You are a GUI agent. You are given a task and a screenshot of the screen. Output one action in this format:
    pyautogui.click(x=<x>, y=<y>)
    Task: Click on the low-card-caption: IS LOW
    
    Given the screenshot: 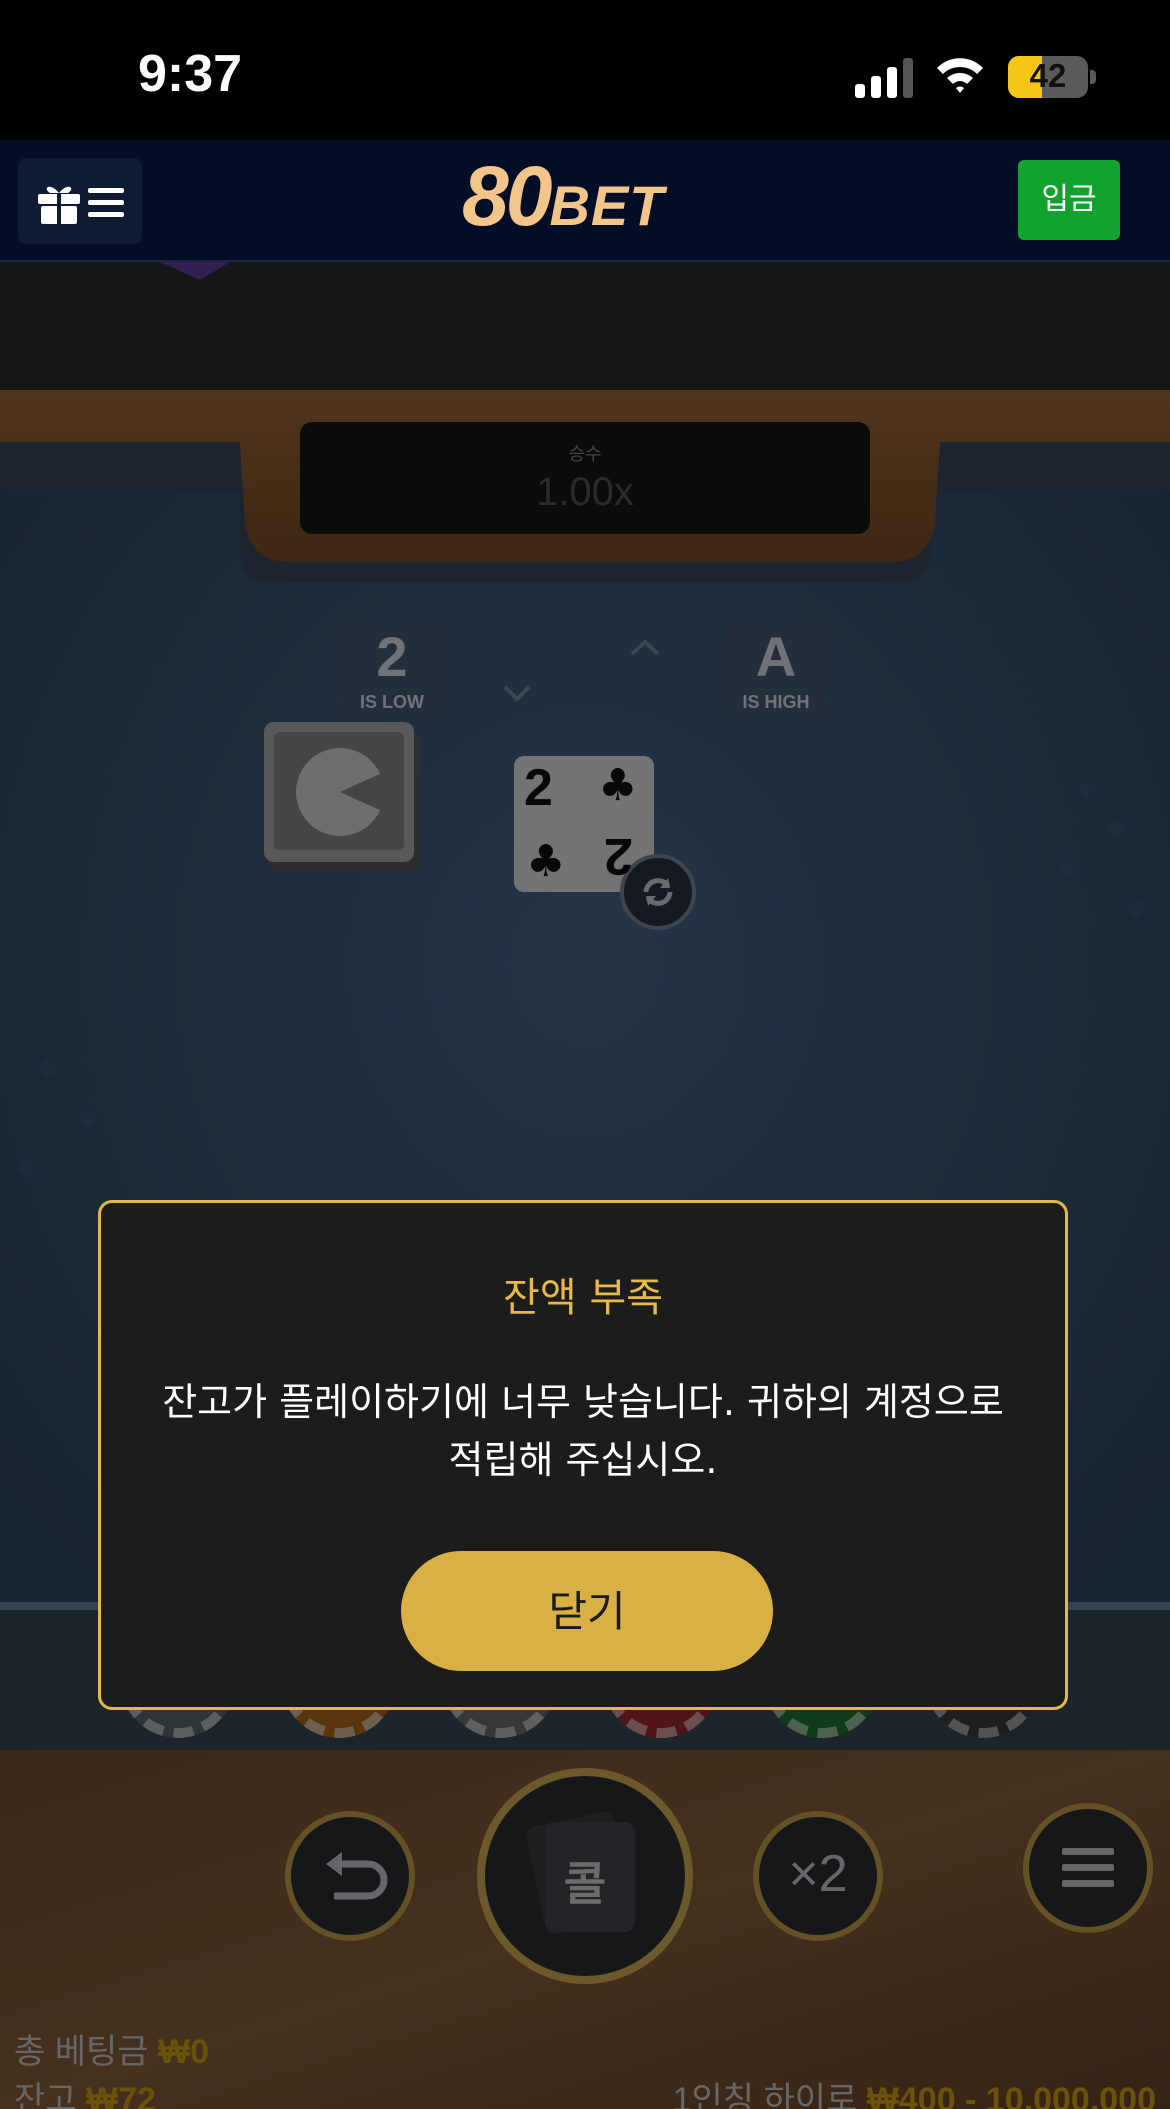 What is the action you would take?
    pyautogui.click(x=392, y=702)
    